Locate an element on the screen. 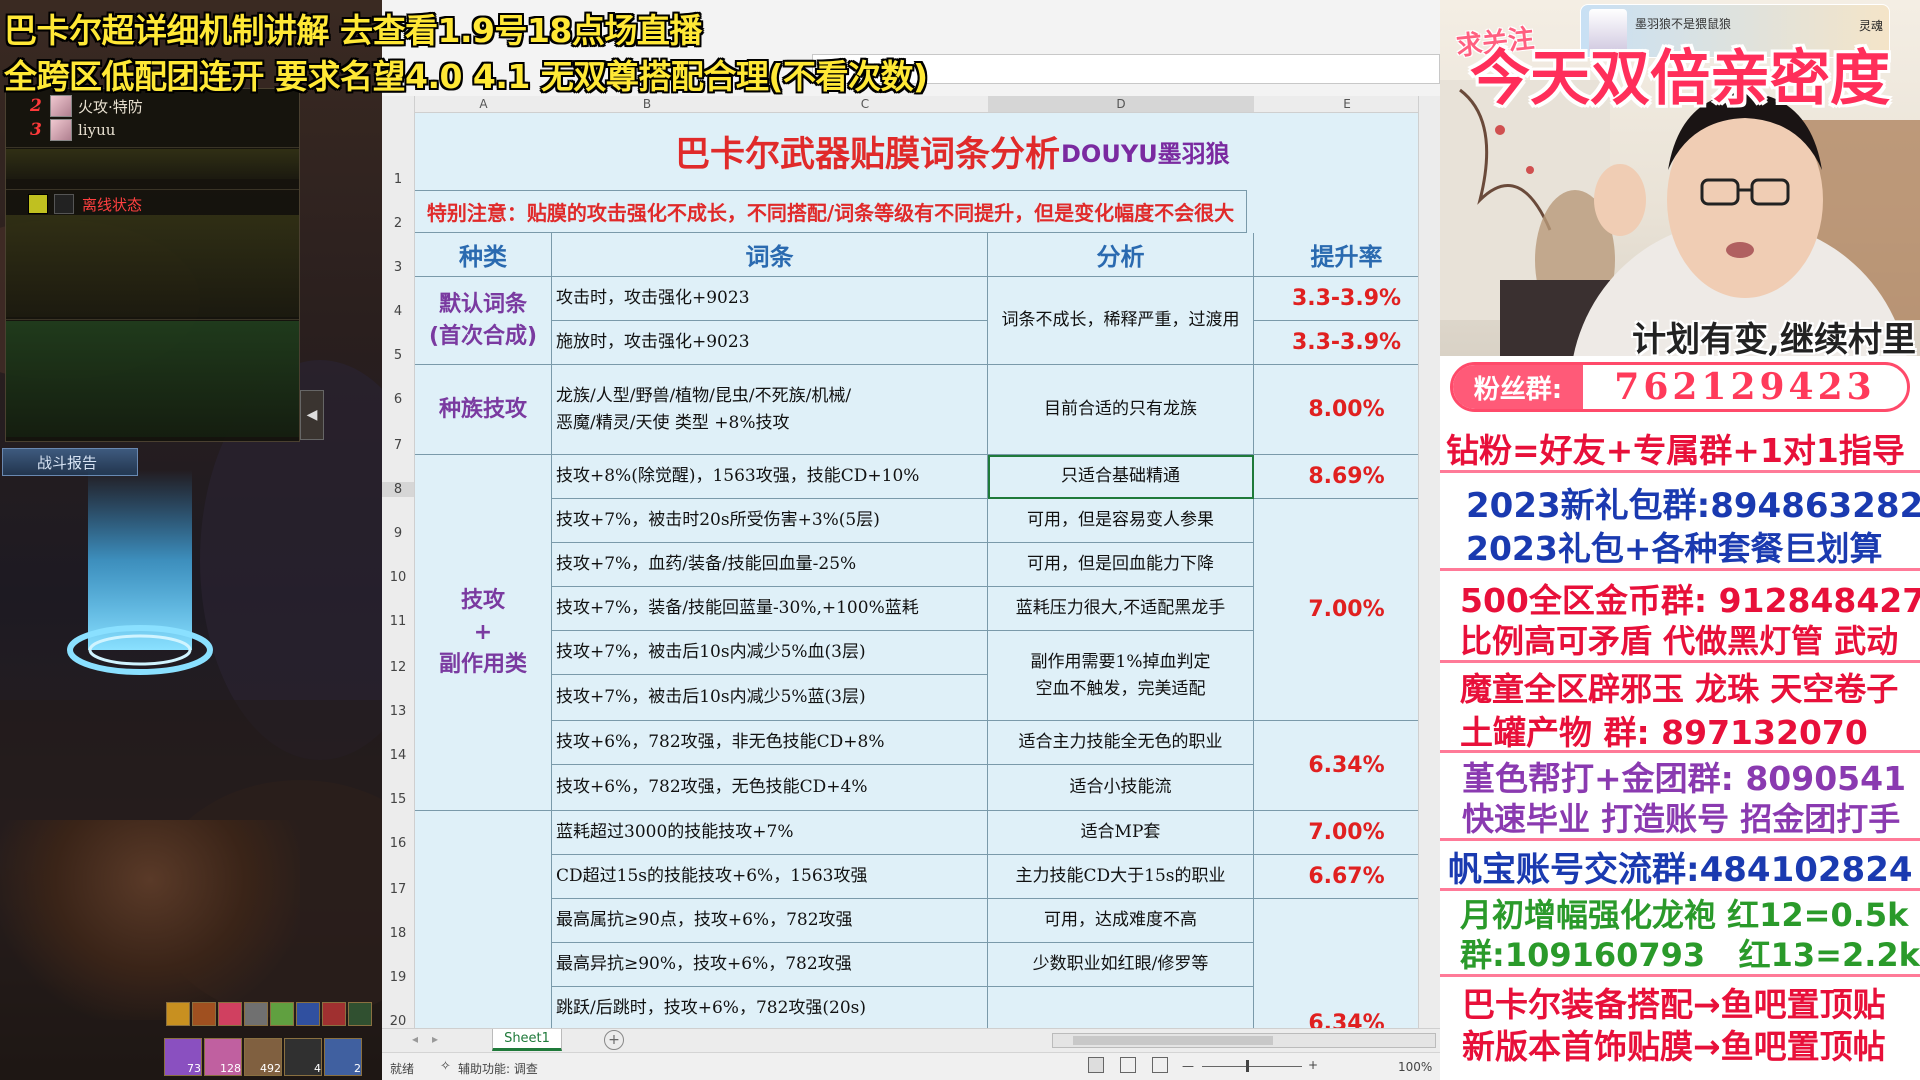 The image size is (1920, 1080). item-slot: 73 is located at coordinates (183, 1057).